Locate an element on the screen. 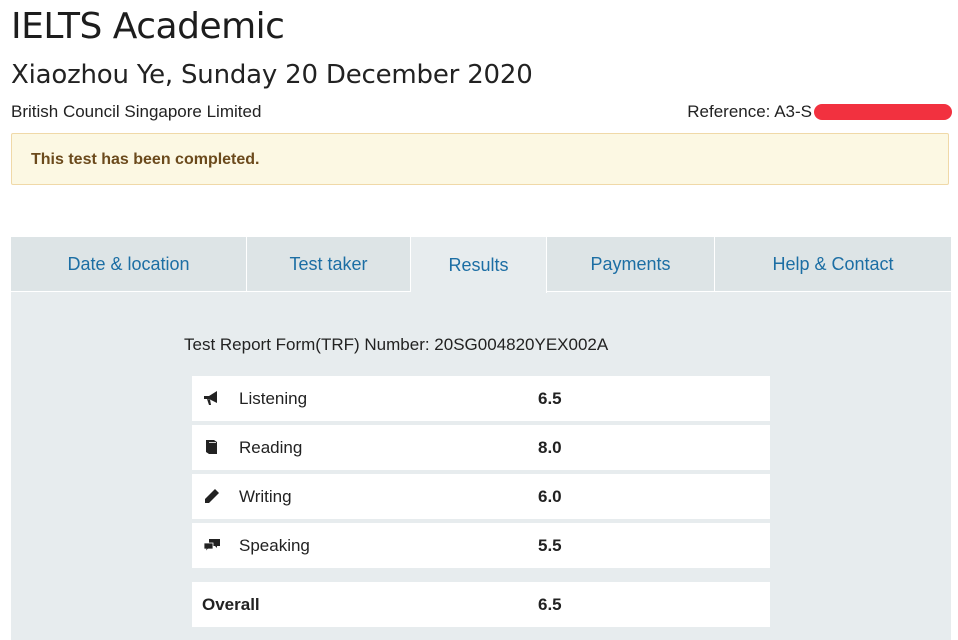  overall-score: 6.5 is located at coordinates (550, 604).